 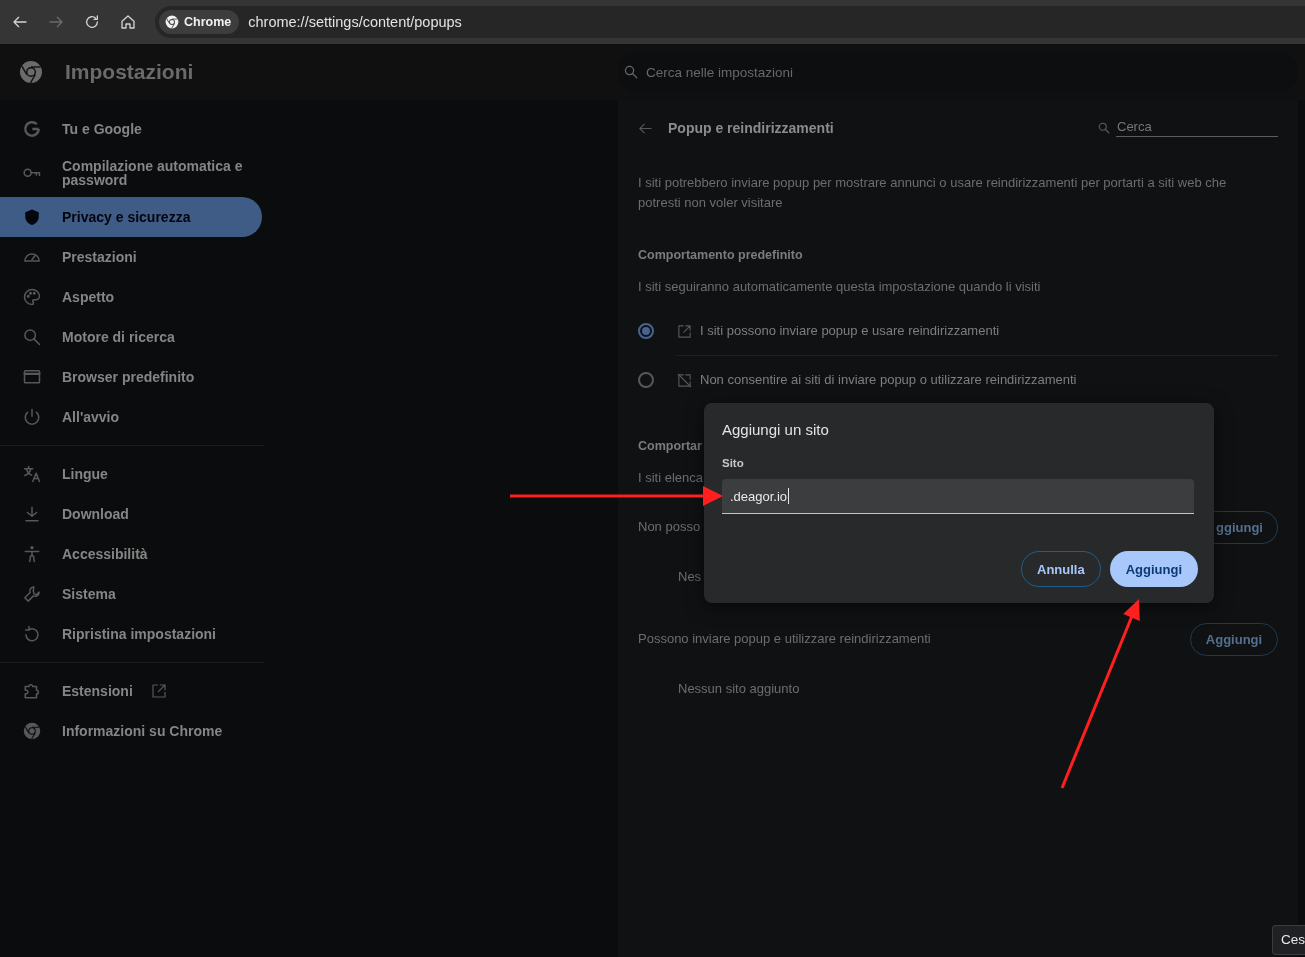 What do you see at coordinates (32, 691) in the screenshot?
I see `puzzle-icon` at bounding box center [32, 691].